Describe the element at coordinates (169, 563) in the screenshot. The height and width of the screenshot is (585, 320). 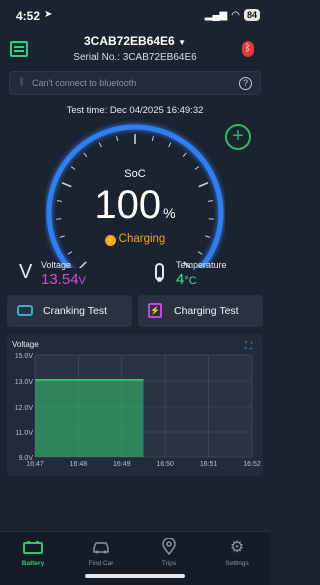
I see `nav-trips-label: Trips` at that location.